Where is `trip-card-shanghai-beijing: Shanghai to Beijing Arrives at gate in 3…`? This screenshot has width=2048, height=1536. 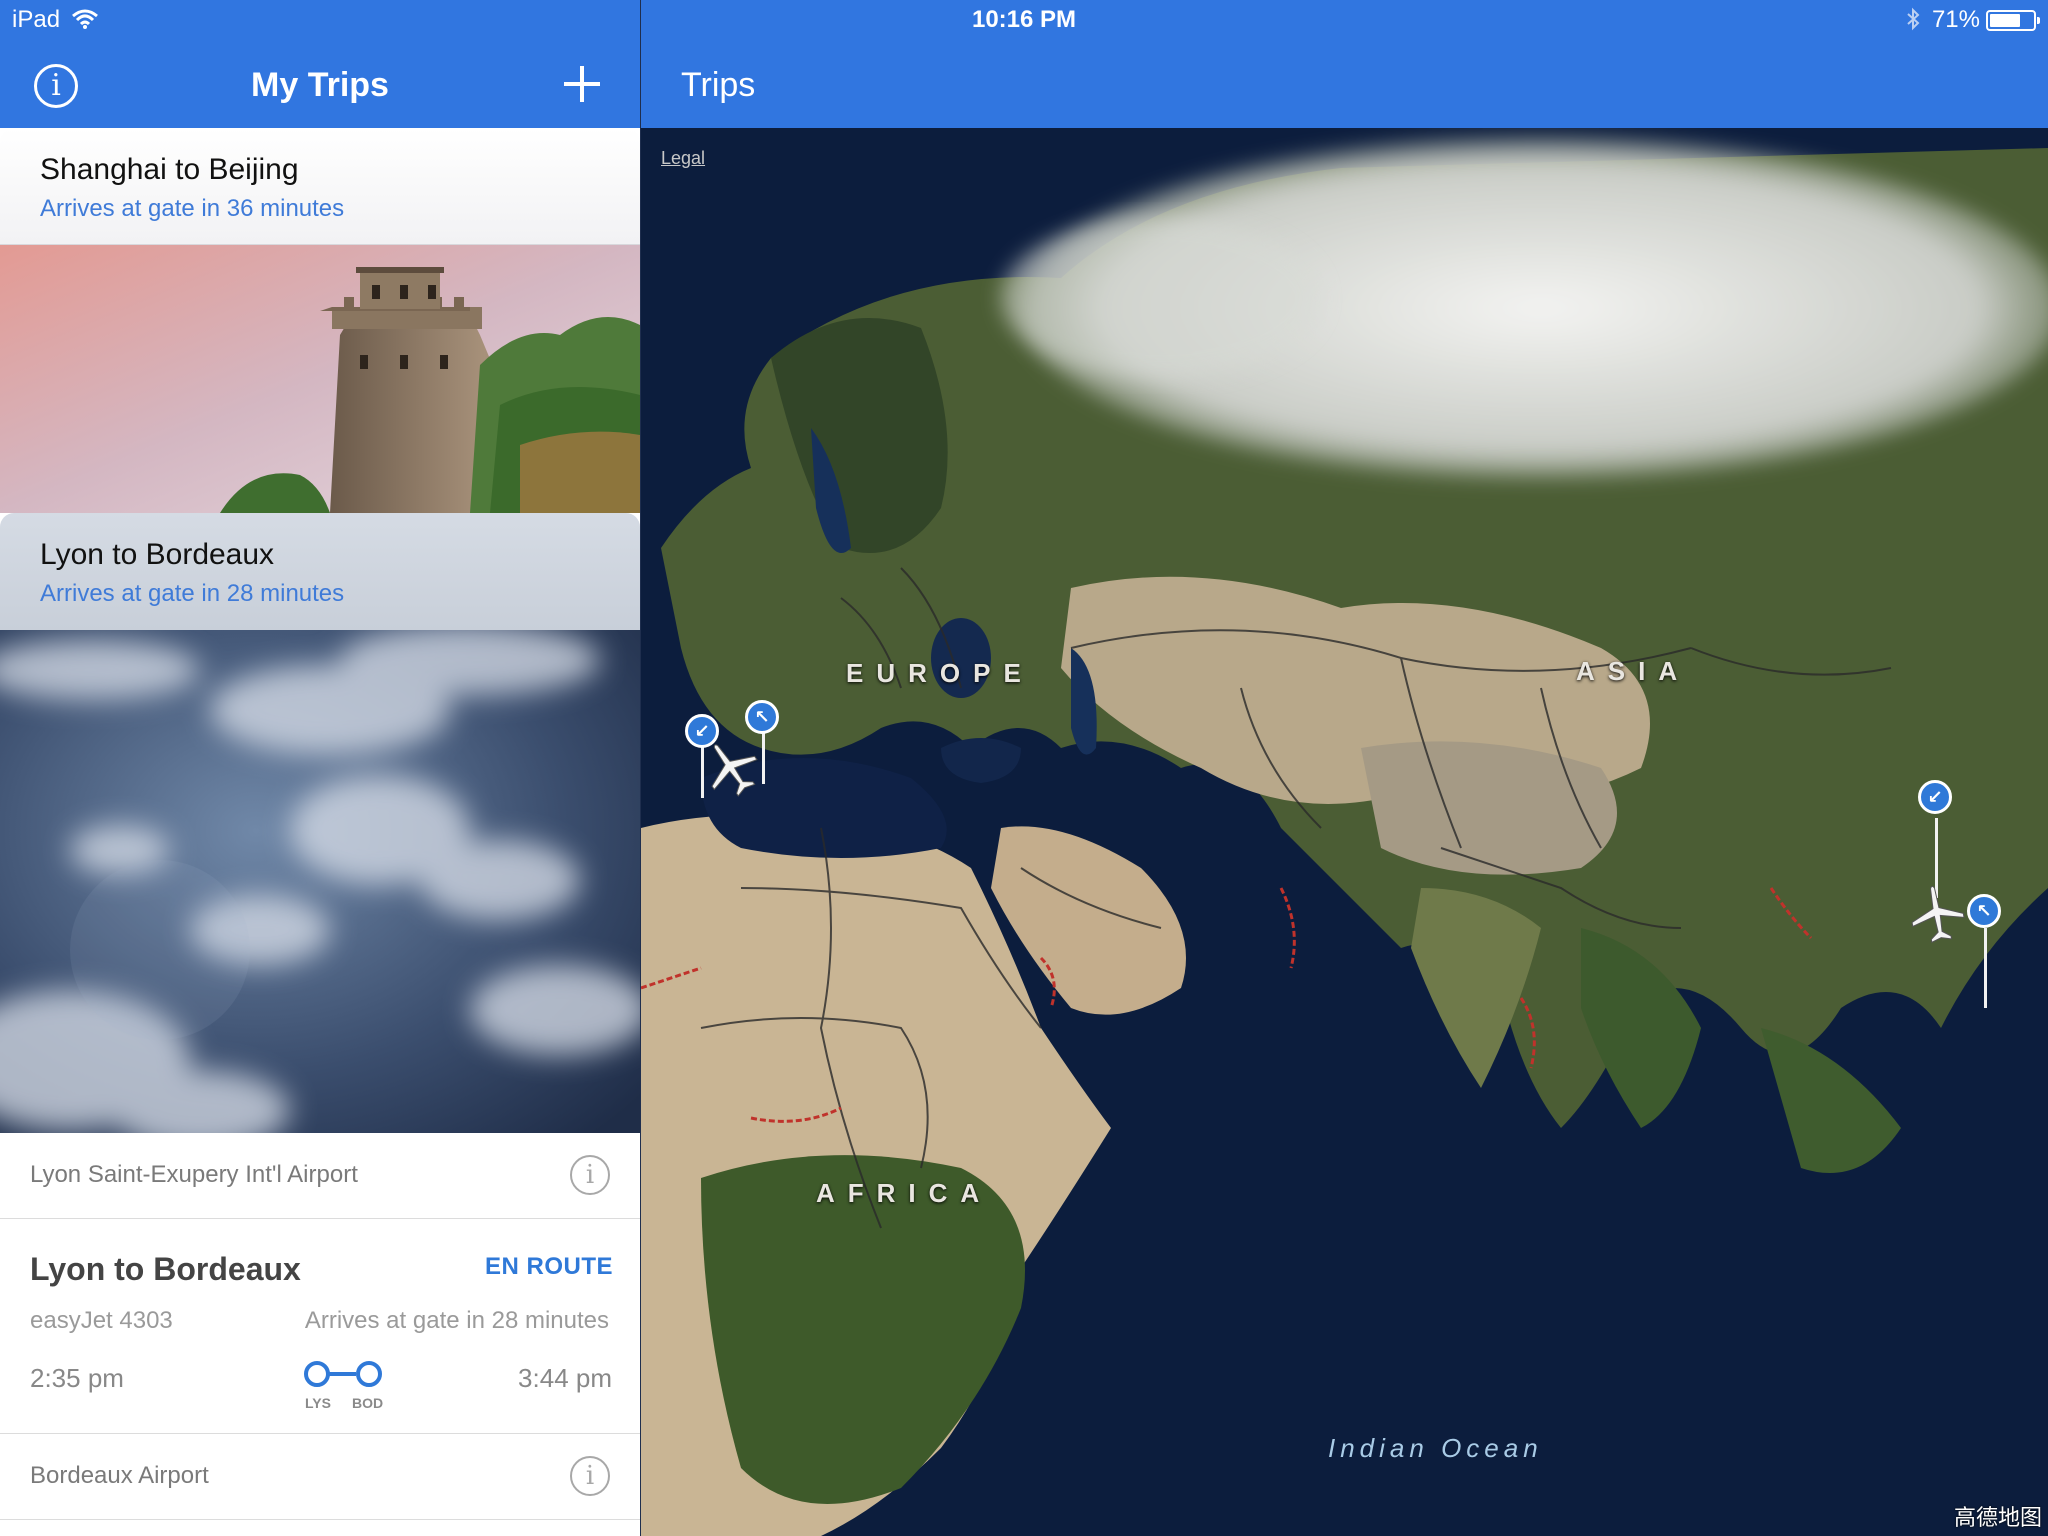 trip-card-shanghai-beijing: Shanghai to Beijing Arrives at gate in 3… is located at coordinates (320, 320).